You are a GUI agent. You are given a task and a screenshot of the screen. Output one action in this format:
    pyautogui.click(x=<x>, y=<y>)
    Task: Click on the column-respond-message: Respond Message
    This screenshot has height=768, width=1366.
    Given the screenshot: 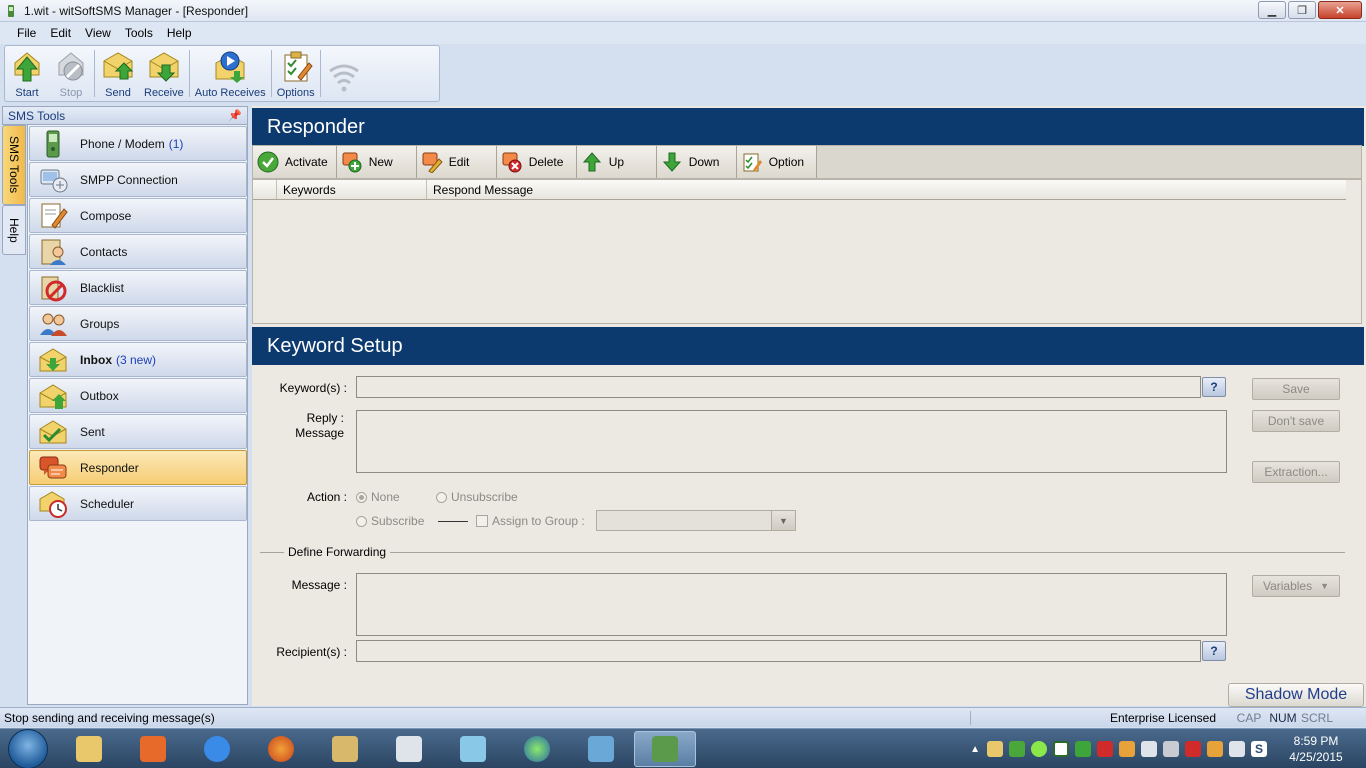 What is the action you would take?
    pyautogui.click(x=886, y=189)
    